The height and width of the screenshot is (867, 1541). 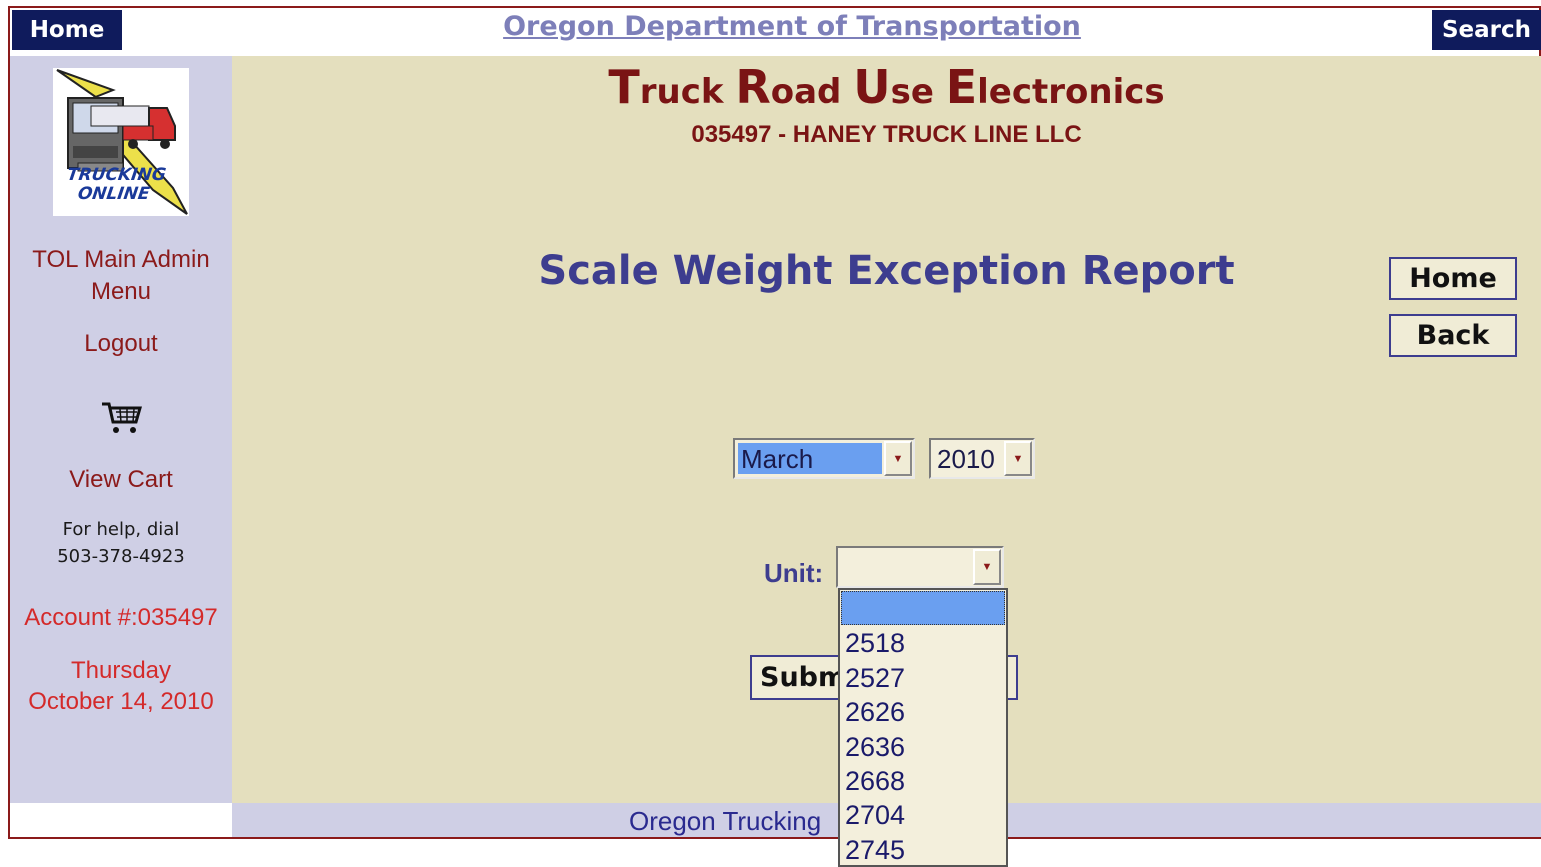 What do you see at coordinates (121, 670) in the screenshot?
I see `date-day: Thursday` at bounding box center [121, 670].